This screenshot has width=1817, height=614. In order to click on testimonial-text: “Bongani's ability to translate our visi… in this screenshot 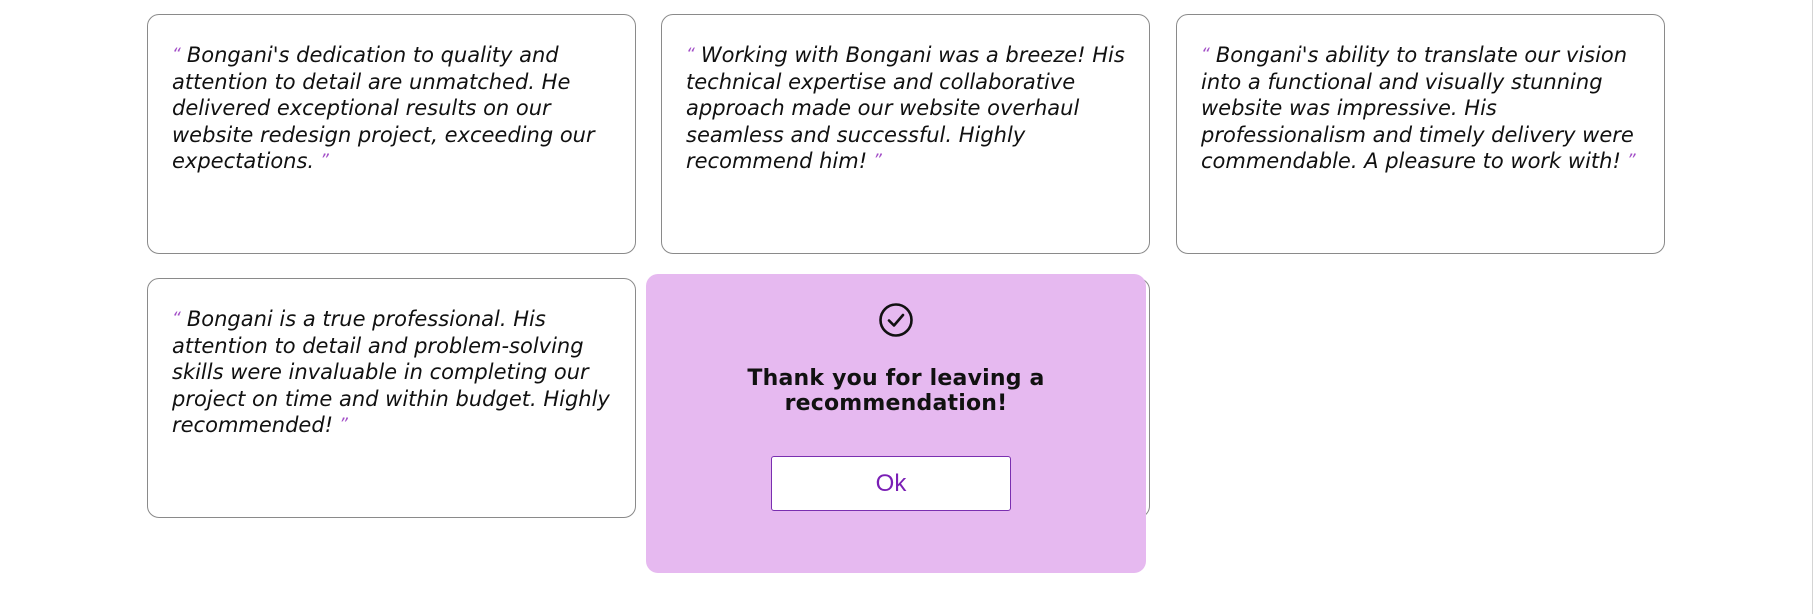, I will do `click(1420, 108)`.